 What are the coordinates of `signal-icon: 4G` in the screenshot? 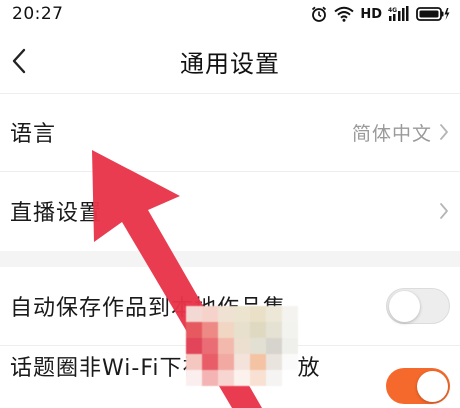 It's located at (399, 14).